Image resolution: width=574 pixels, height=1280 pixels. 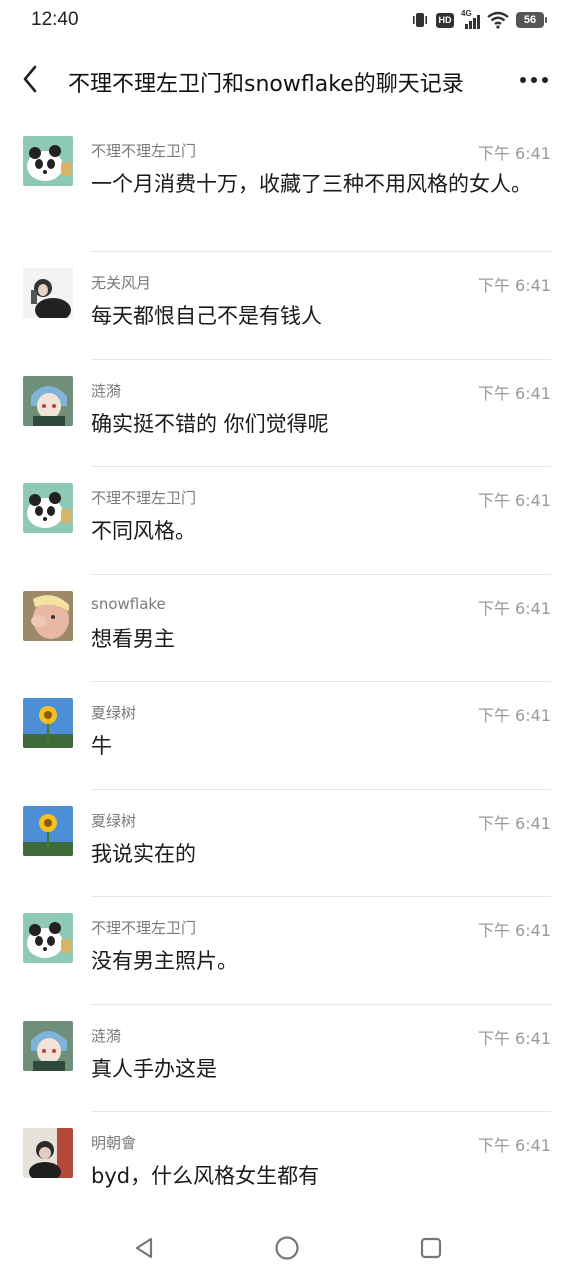 What do you see at coordinates (470, 19) in the screenshot?
I see `signal-4g-icon: 4G` at bounding box center [470, 19].